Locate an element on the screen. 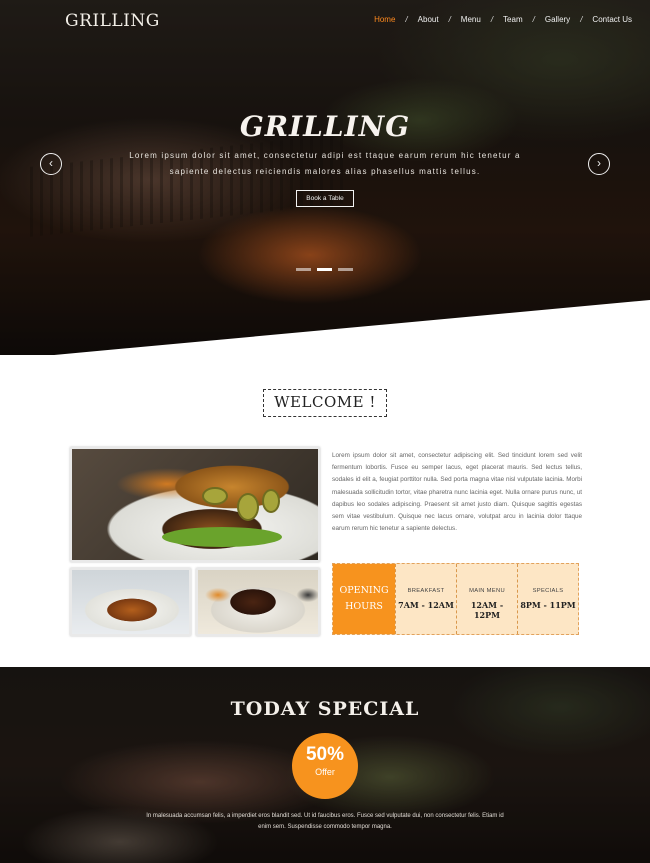  book-table-button: Book a Table is located at coordinates (325, 198).